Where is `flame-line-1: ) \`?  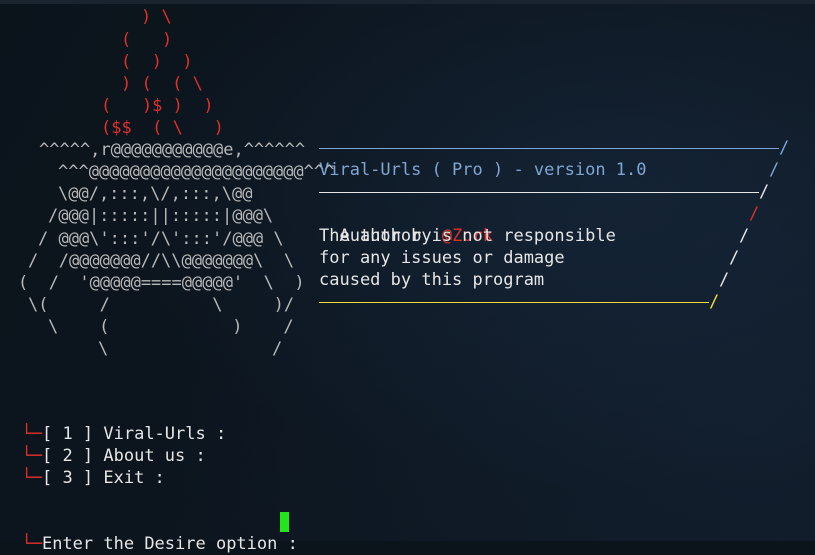
flame-line-1: ) \ is located at coordinates (156, 17).